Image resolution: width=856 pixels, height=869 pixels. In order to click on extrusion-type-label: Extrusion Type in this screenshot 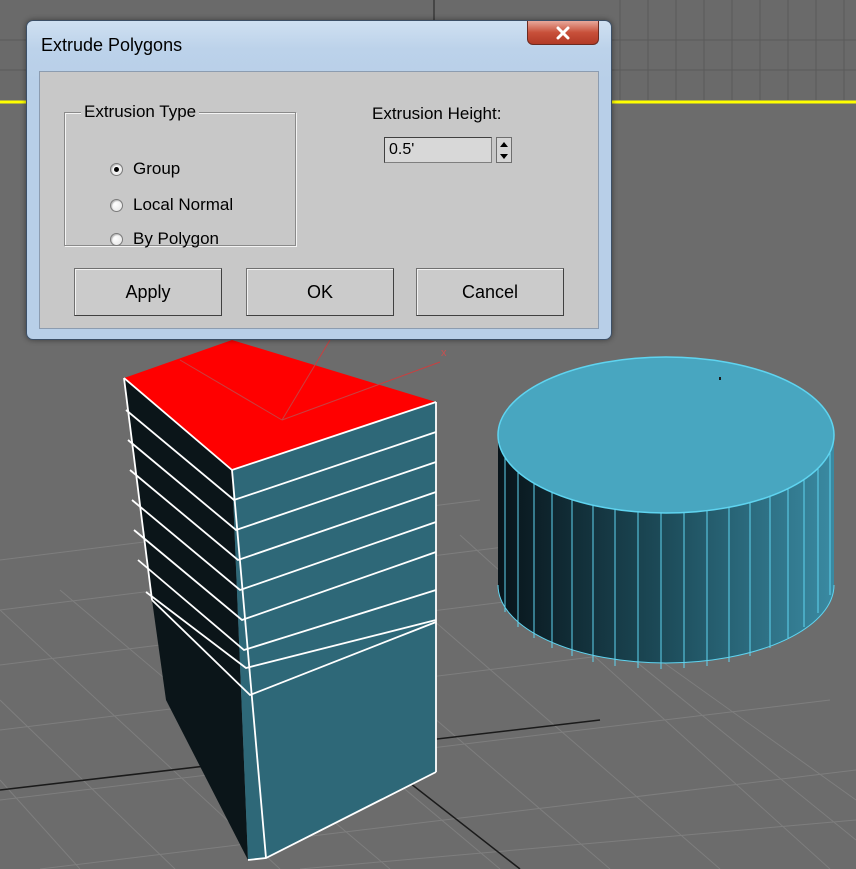, I will do `click(140, 112)`.